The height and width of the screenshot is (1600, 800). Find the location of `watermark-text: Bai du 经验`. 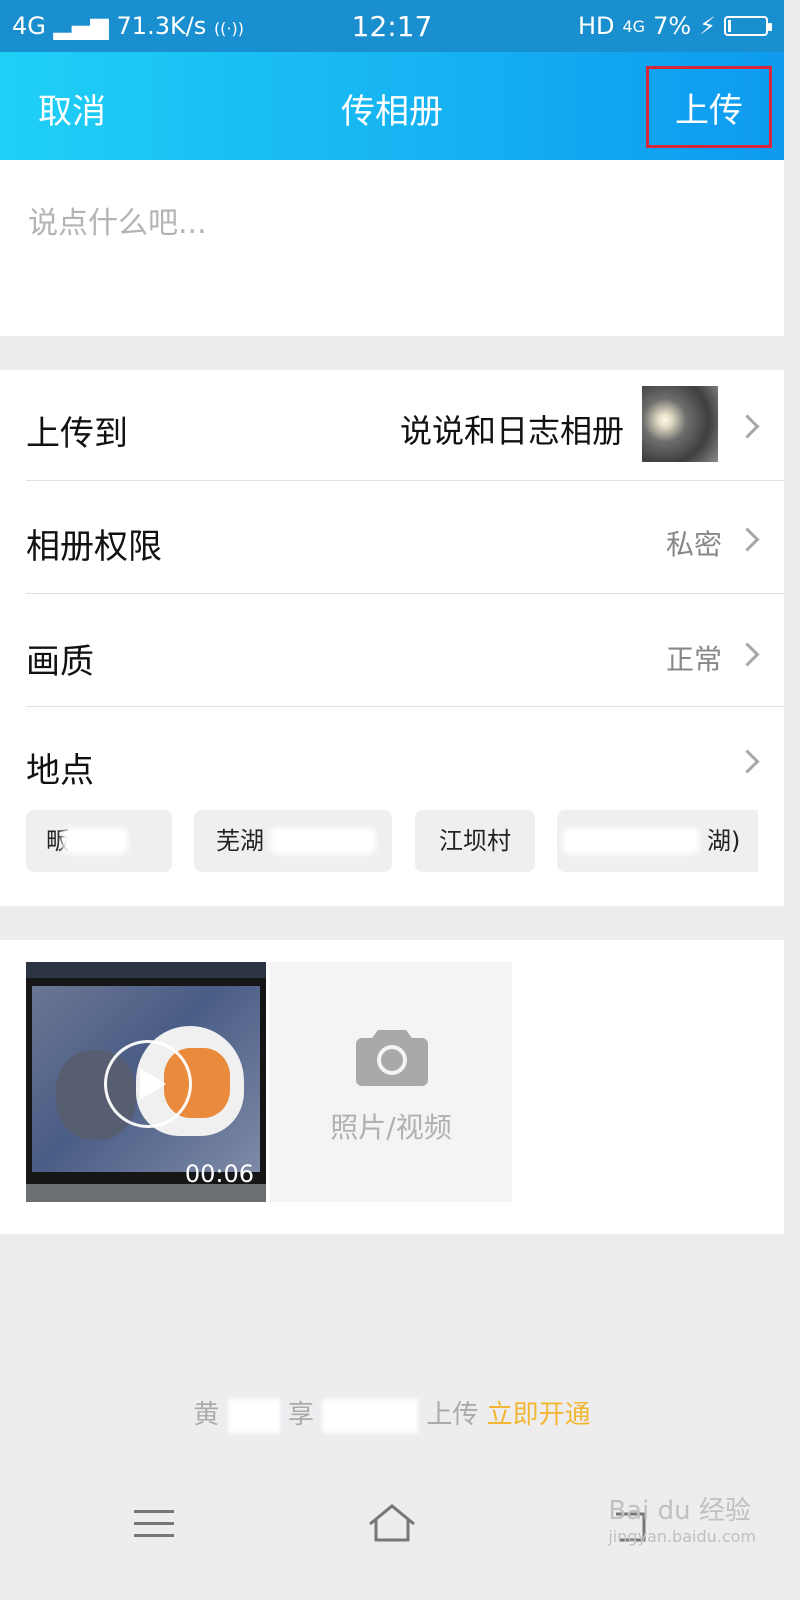

watermark-text: Bai du 经验 is located at coordinates (679, 1511).